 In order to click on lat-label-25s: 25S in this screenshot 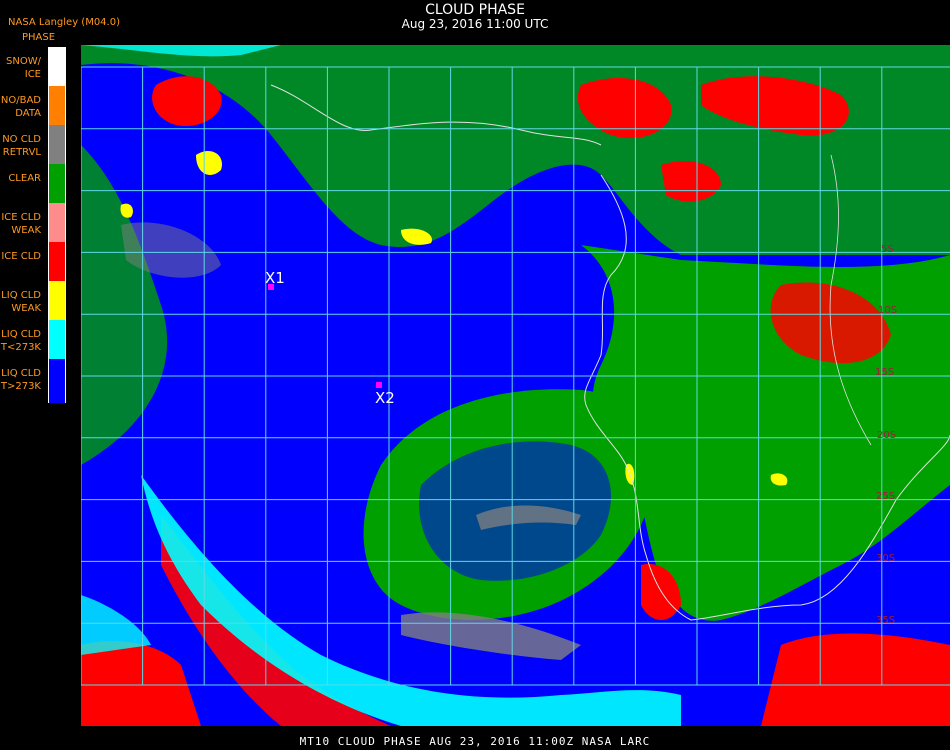, I will do `click(885, 496)`.